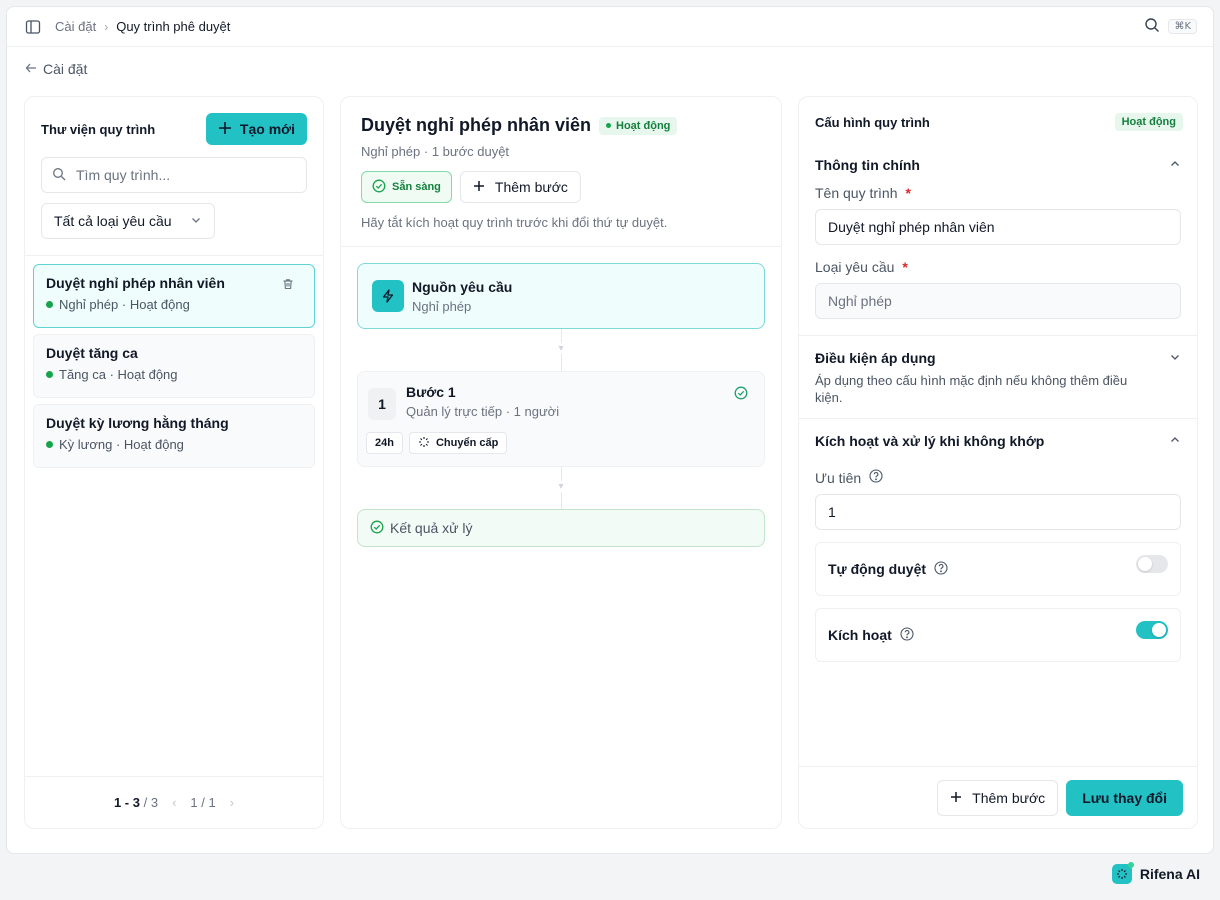 Image resolution: width=1220 pixels, height=900 pixels. What do you see at coordinates (872, 122) in the screenshot?
I see `config-title: Cấu hình quy trình` at bounding box center [872, 122].